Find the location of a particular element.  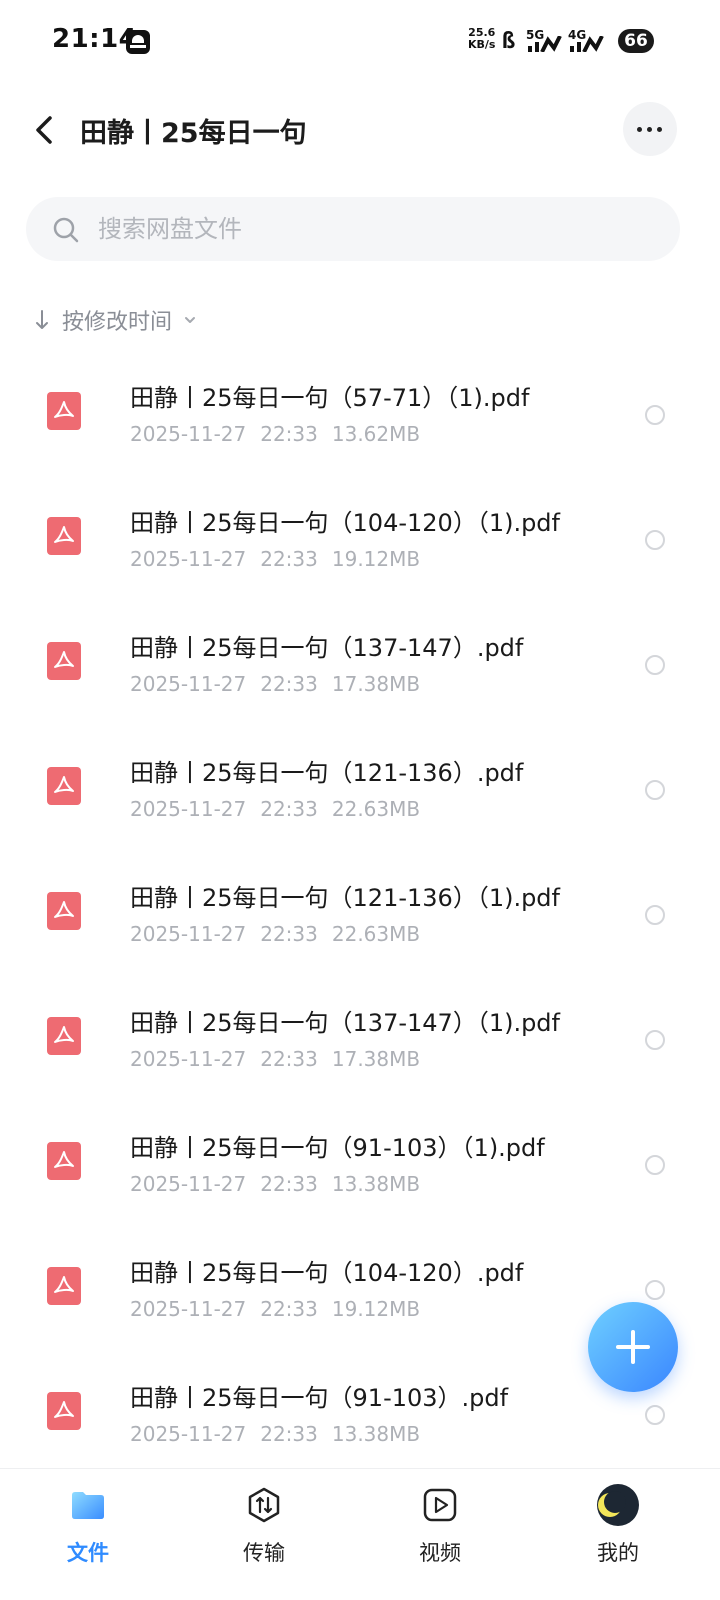

network-speed: 25.6 KB/s is located at coordinates (481, 39).